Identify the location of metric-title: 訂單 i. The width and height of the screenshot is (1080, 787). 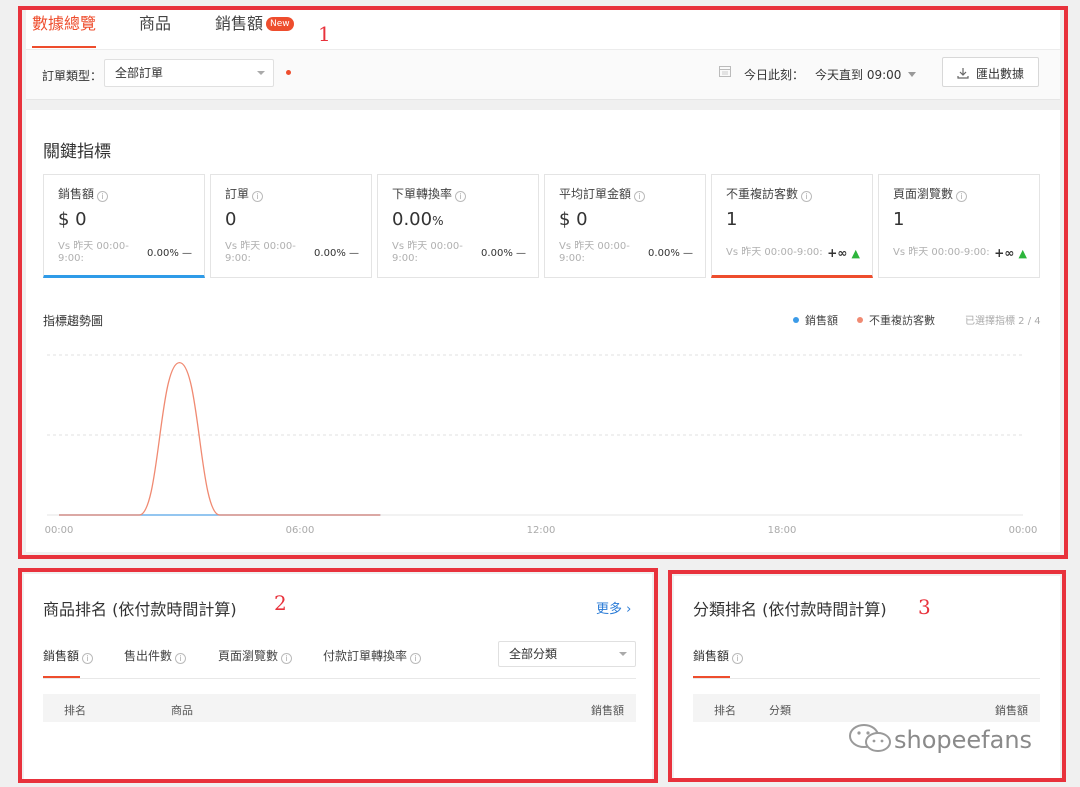
(244, 193).